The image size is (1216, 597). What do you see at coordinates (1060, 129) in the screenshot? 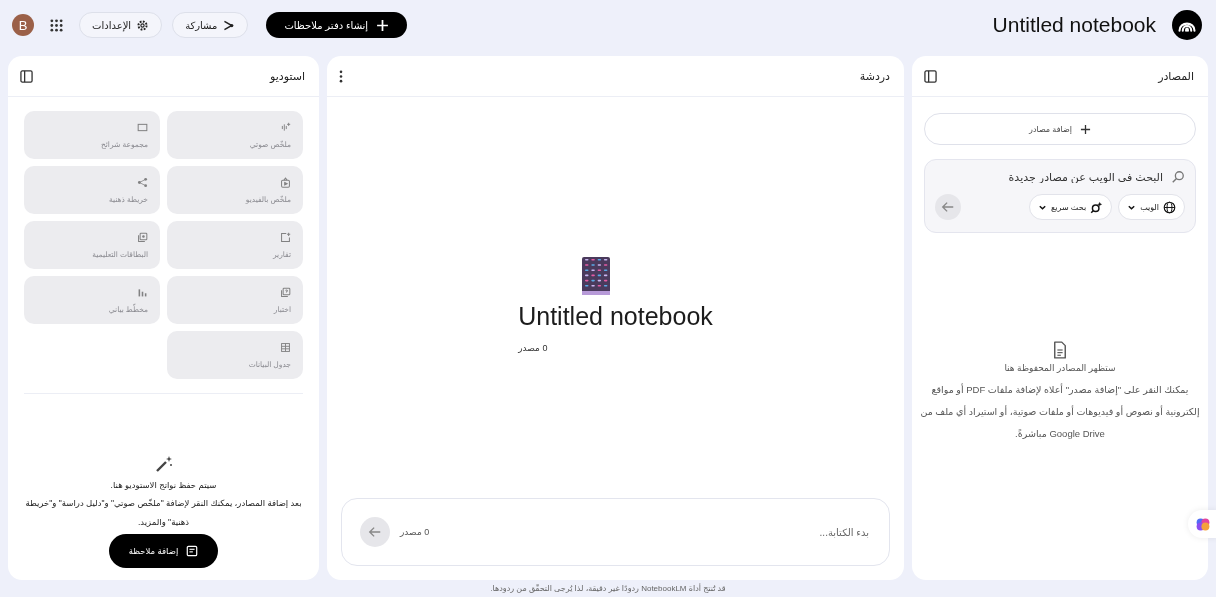
I see `add-sources-button: إضافة مصادر` at bounding box center [1060, 129].